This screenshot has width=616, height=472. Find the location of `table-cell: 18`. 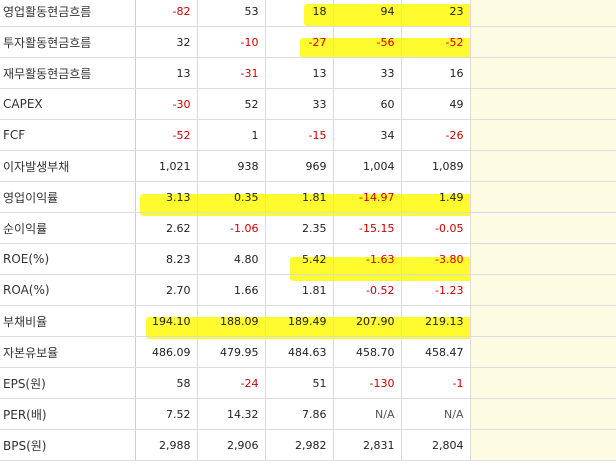

table-cell: 18 is located at coordinates (299, 13).